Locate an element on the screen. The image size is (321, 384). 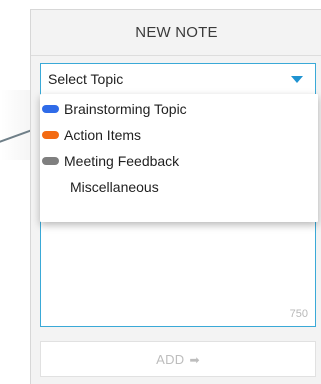
add-button-label: ADD is located at coordinates (170, 359).